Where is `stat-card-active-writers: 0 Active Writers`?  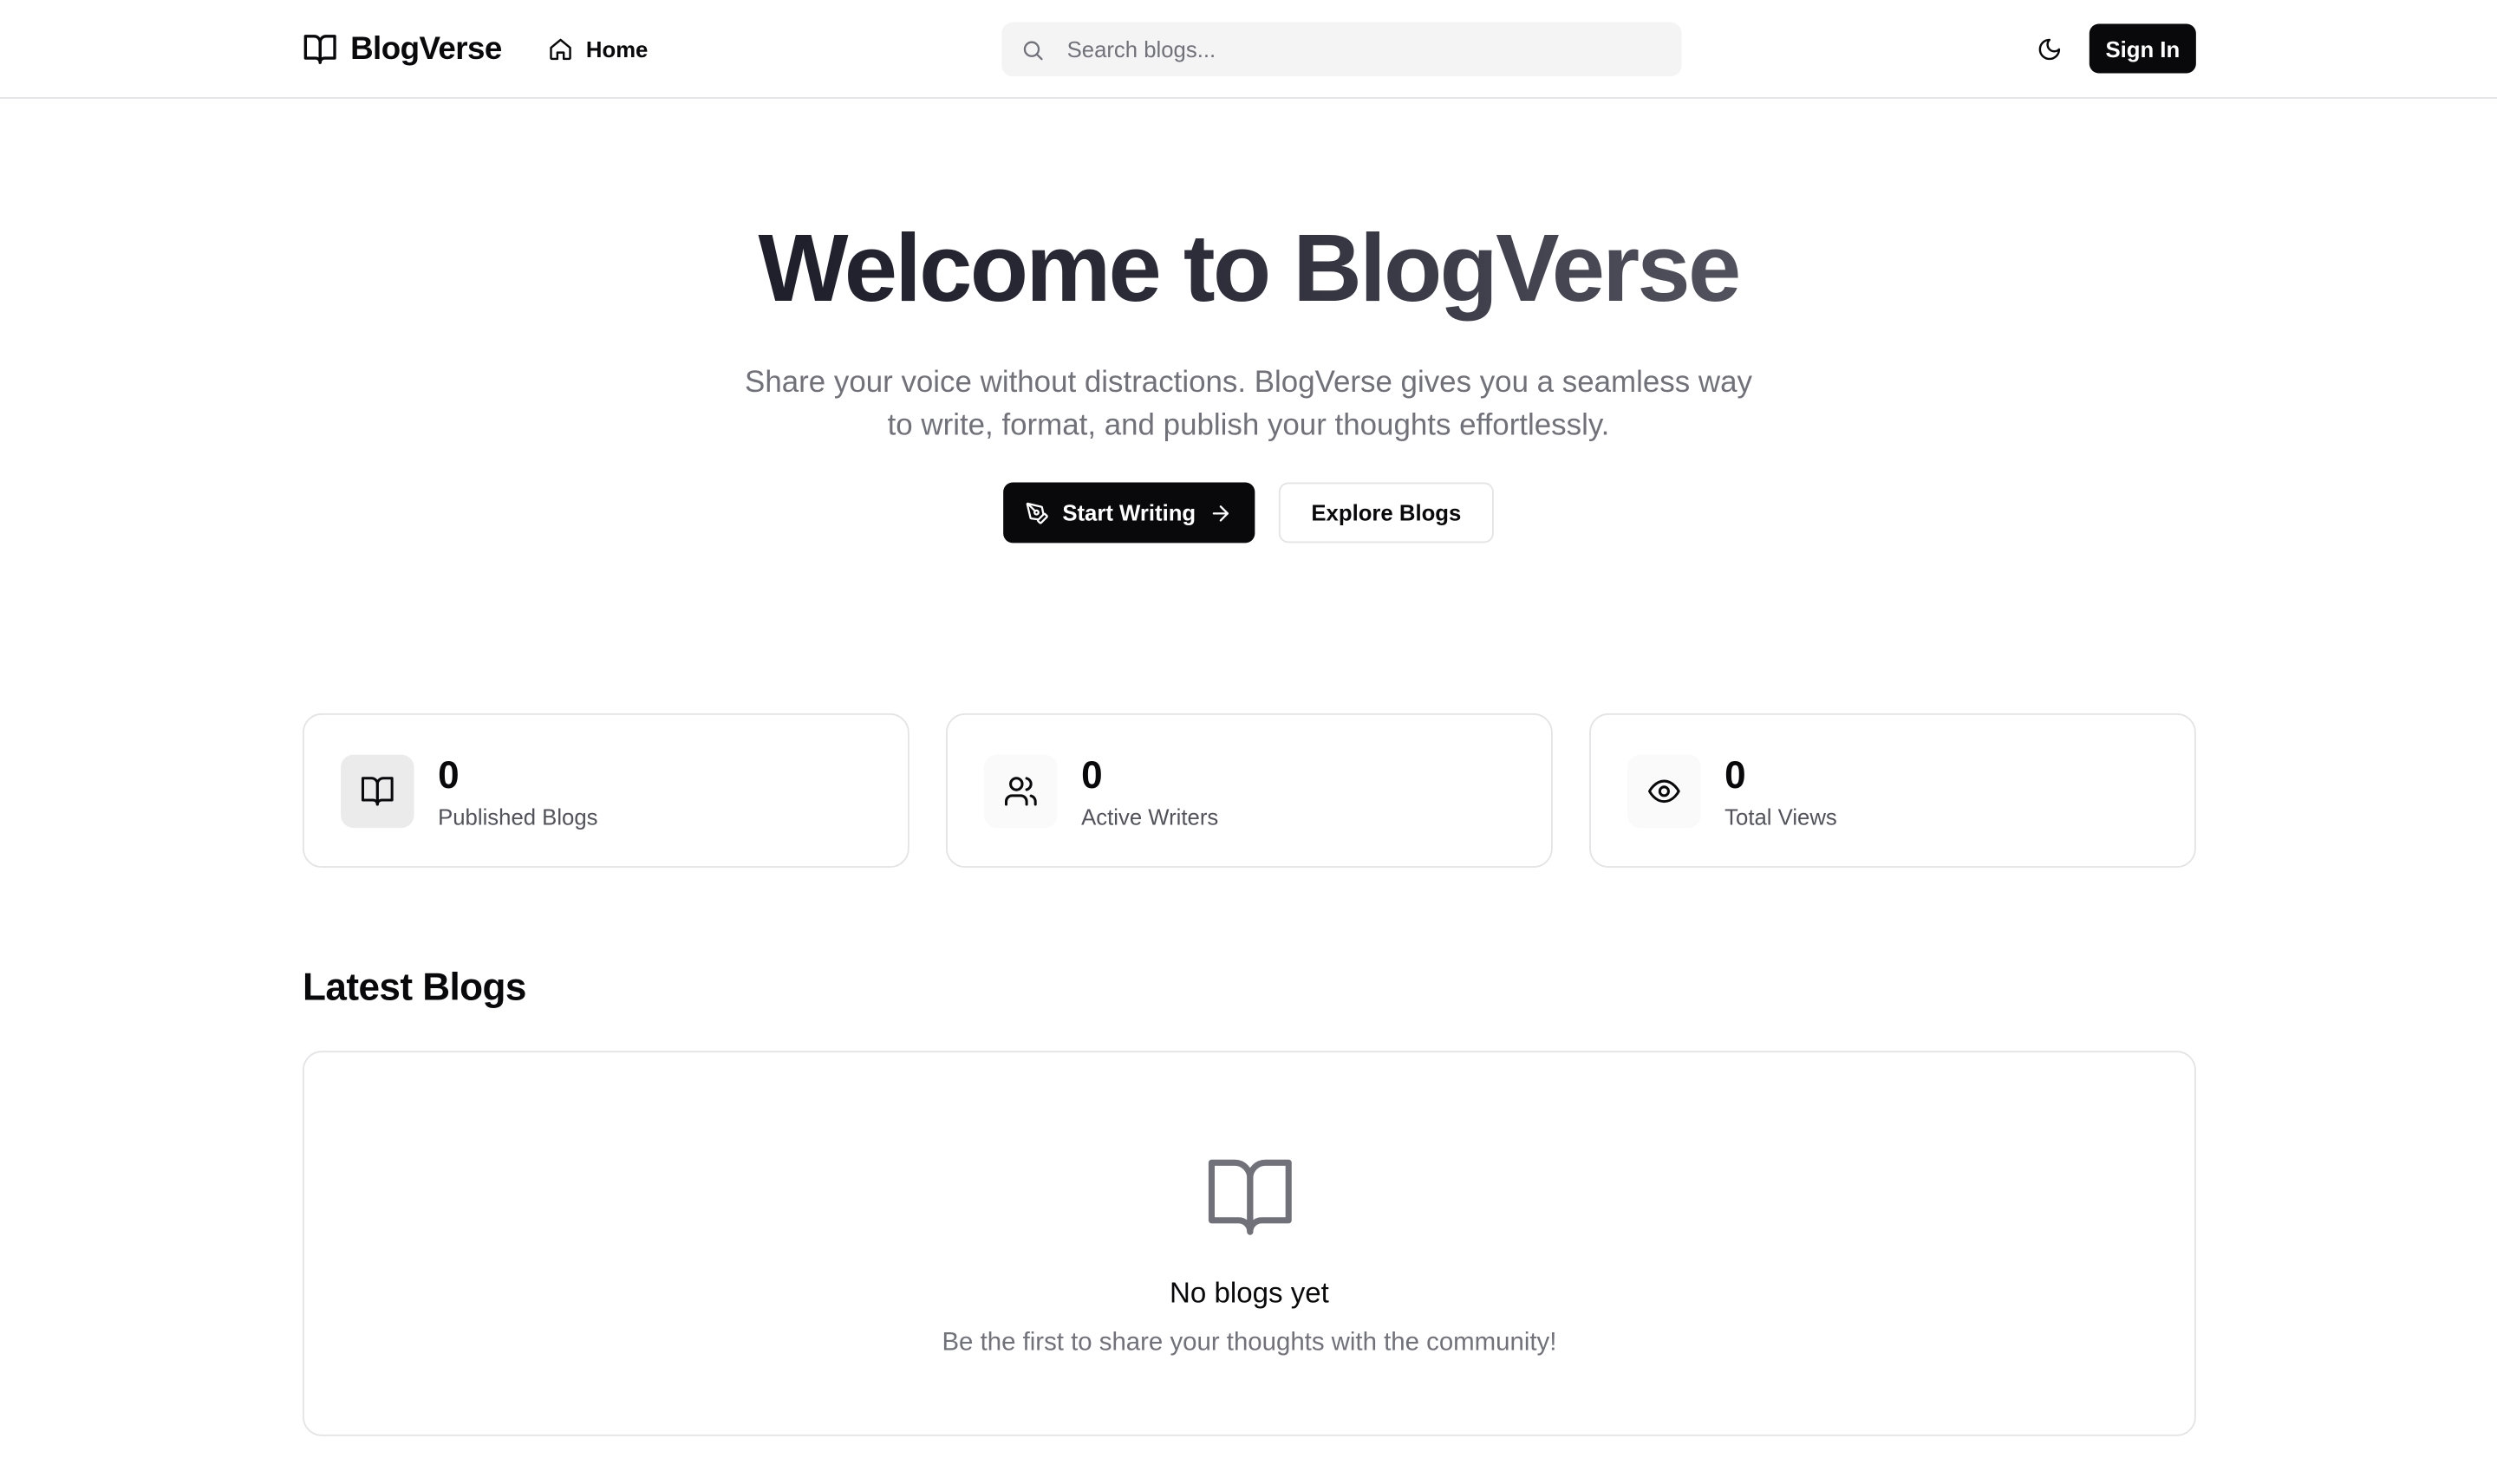 stat-card-active-writers: 0 Active Writers is located at coordinates (1249, 791).